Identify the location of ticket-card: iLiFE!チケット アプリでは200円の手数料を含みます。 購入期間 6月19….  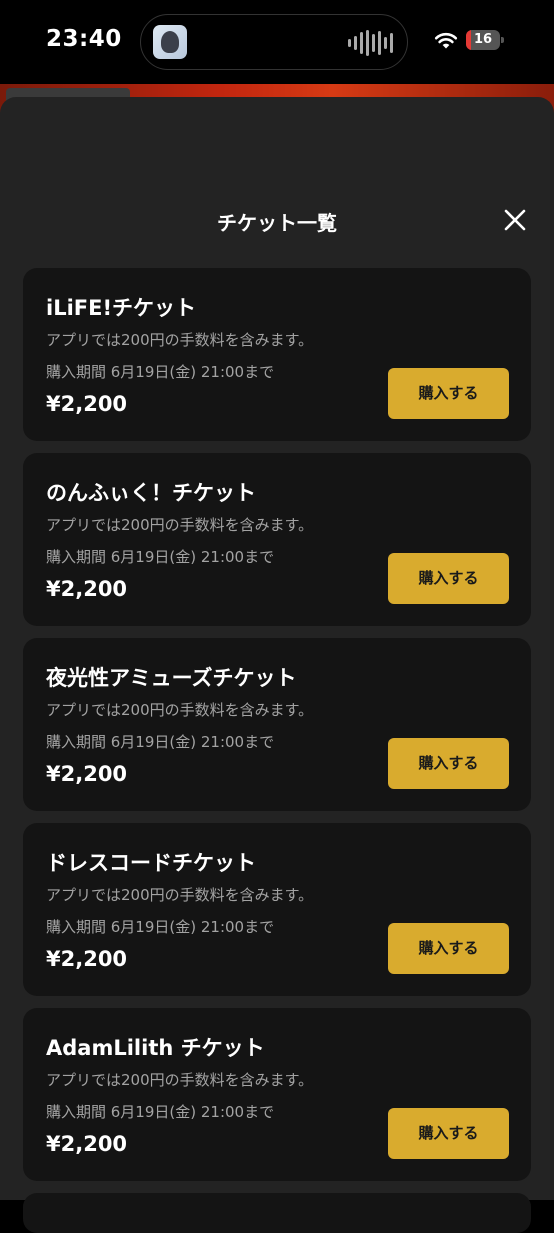
(277, 354).